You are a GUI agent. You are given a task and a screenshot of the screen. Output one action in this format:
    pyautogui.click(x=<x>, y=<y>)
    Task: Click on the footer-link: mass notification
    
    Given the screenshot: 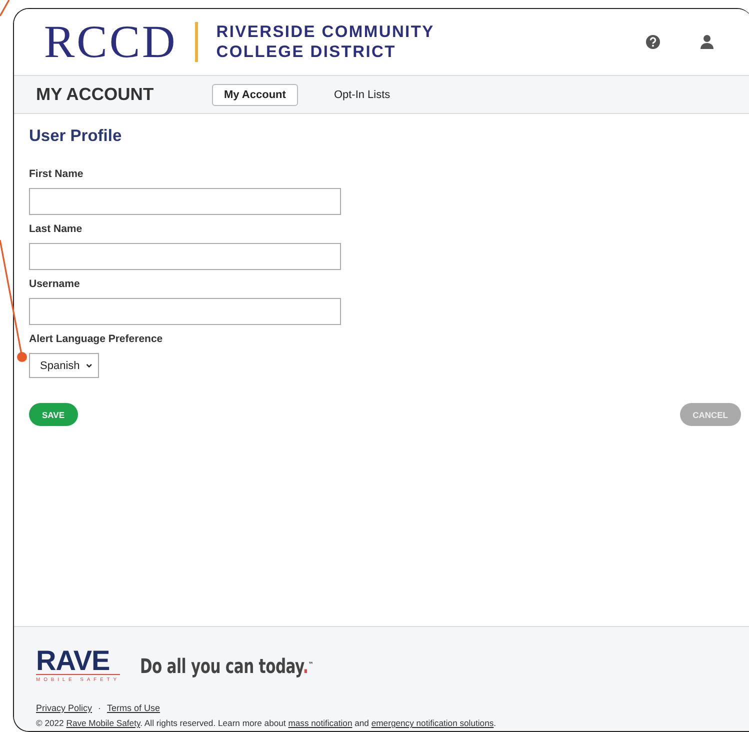 What is the action you would take?
    pyautogui.click(x=320, y=723)
    